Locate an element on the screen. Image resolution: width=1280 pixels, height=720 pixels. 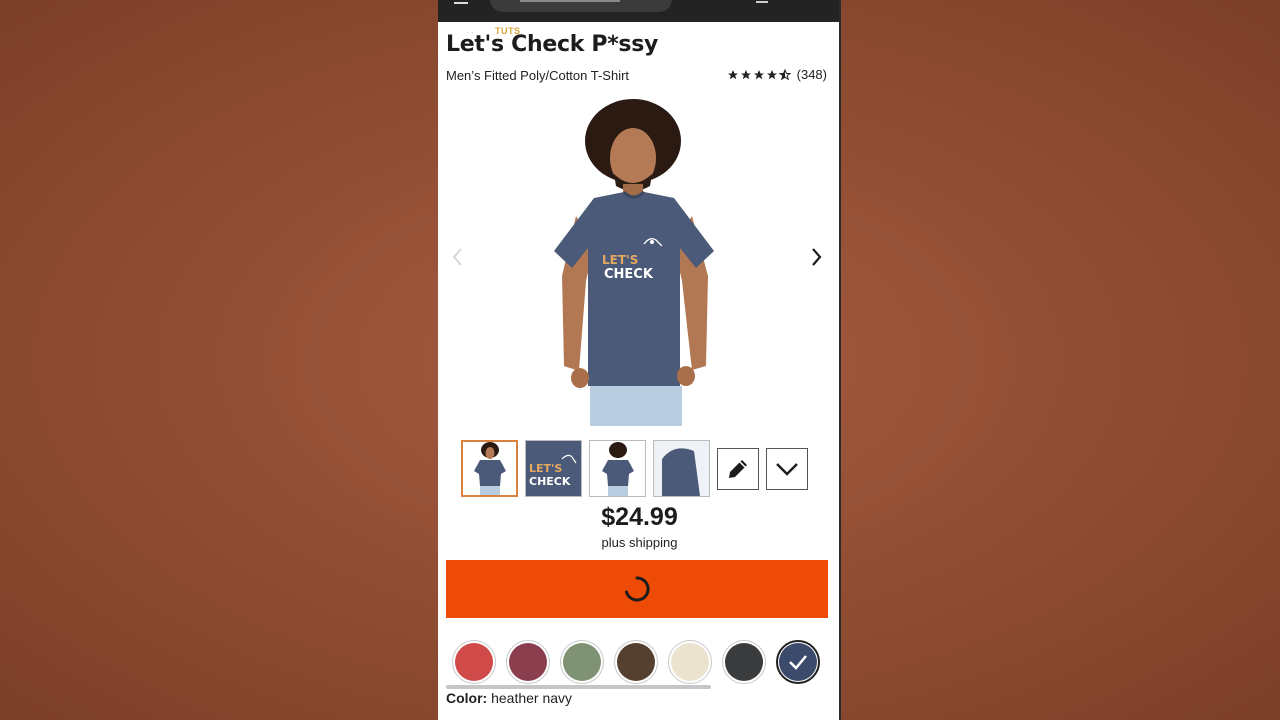
color-label: Color: is located at coordinates (467, 698).